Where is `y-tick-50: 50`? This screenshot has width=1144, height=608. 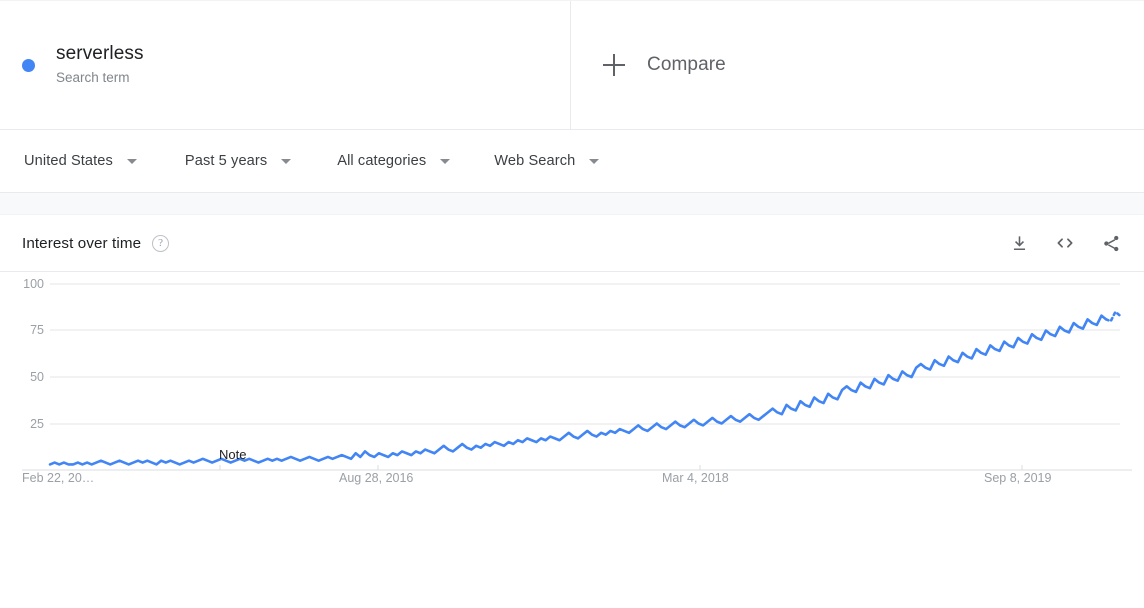
y-tick-50: 50 is located at coordinates (37, 377).